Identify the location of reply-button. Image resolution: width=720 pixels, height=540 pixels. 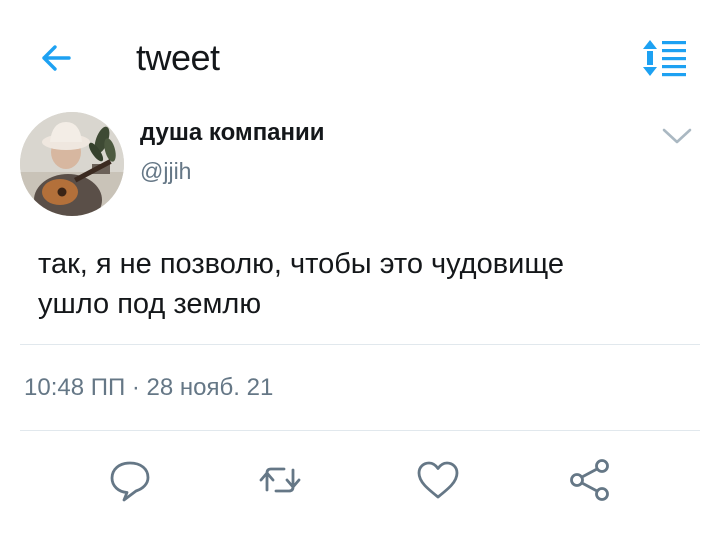
(130, 480).